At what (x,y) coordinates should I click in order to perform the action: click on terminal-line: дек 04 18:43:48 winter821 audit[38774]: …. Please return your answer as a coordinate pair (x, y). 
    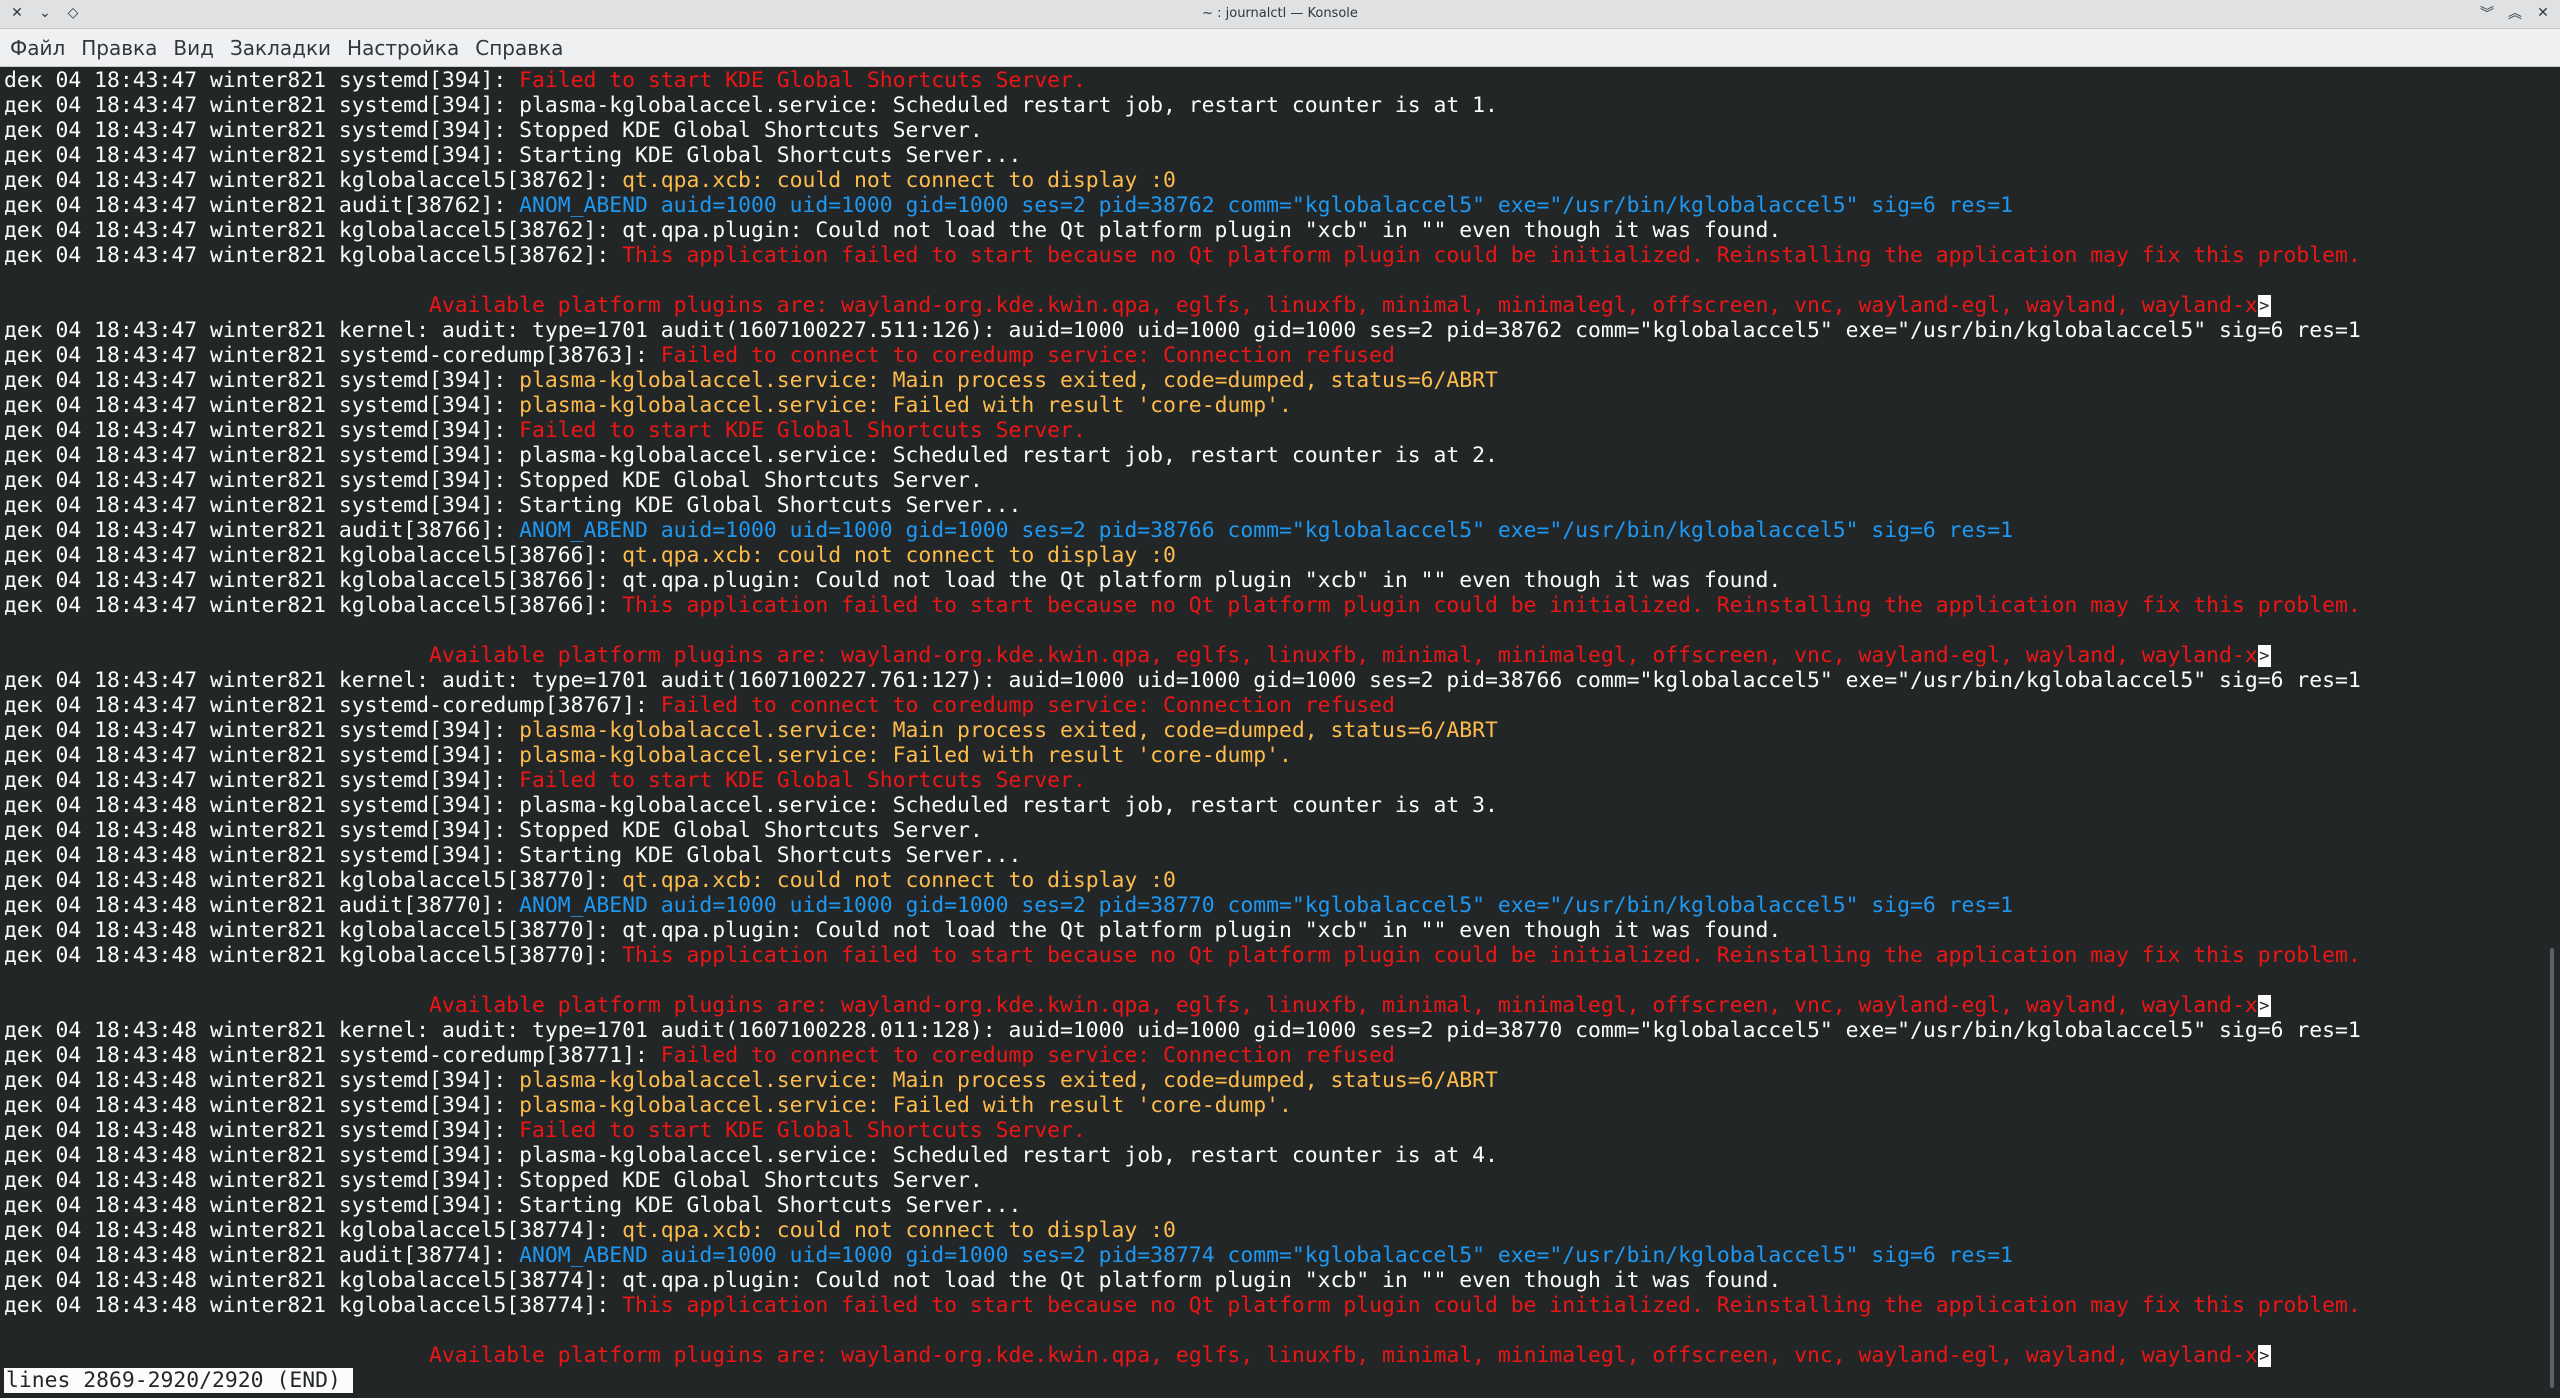
    Looking at the image, I should click on (1182, 1255).